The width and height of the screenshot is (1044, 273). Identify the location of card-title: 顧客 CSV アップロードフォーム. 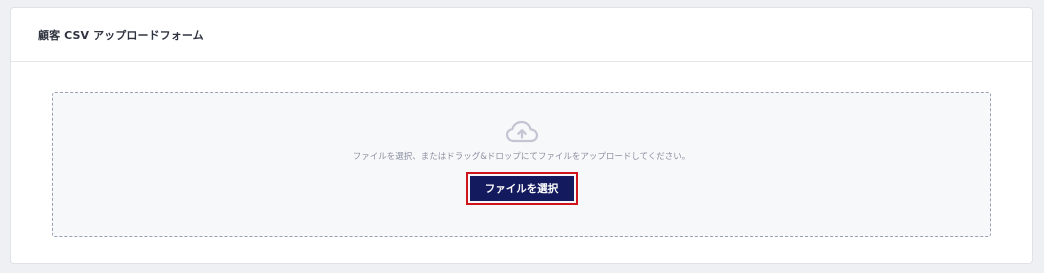
(121, 35).